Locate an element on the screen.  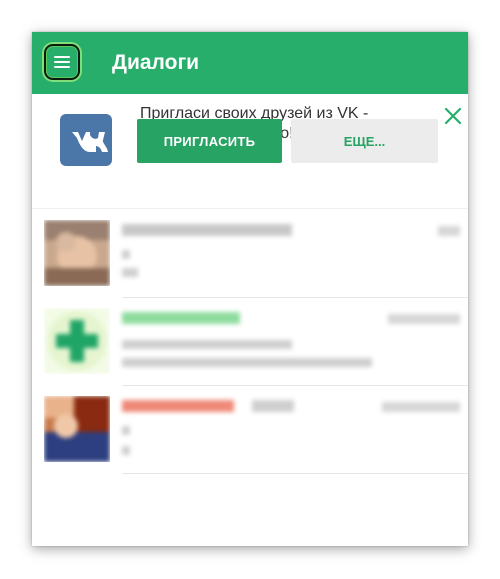
page-title: Диалоги is located at coordinates (156, 62).